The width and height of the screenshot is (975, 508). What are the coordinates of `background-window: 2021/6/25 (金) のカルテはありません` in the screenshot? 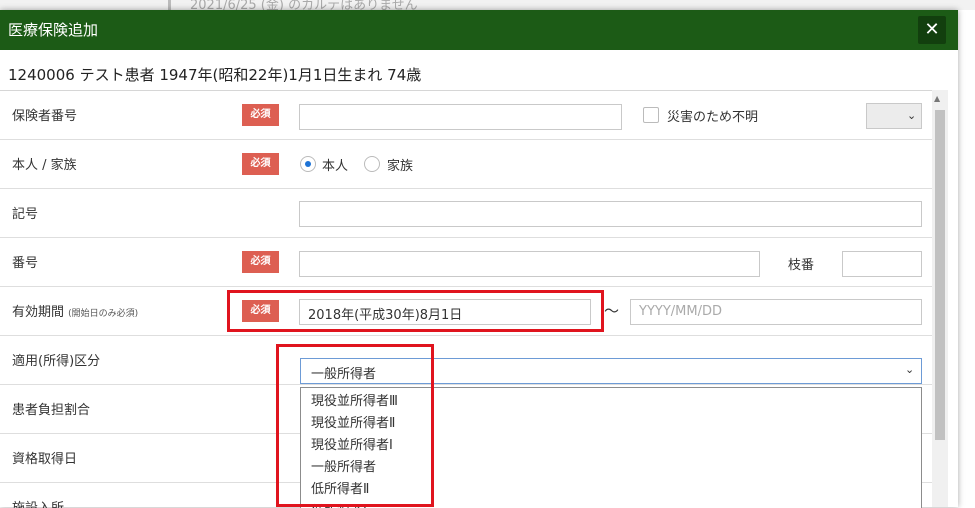 It's located at (487, 6).